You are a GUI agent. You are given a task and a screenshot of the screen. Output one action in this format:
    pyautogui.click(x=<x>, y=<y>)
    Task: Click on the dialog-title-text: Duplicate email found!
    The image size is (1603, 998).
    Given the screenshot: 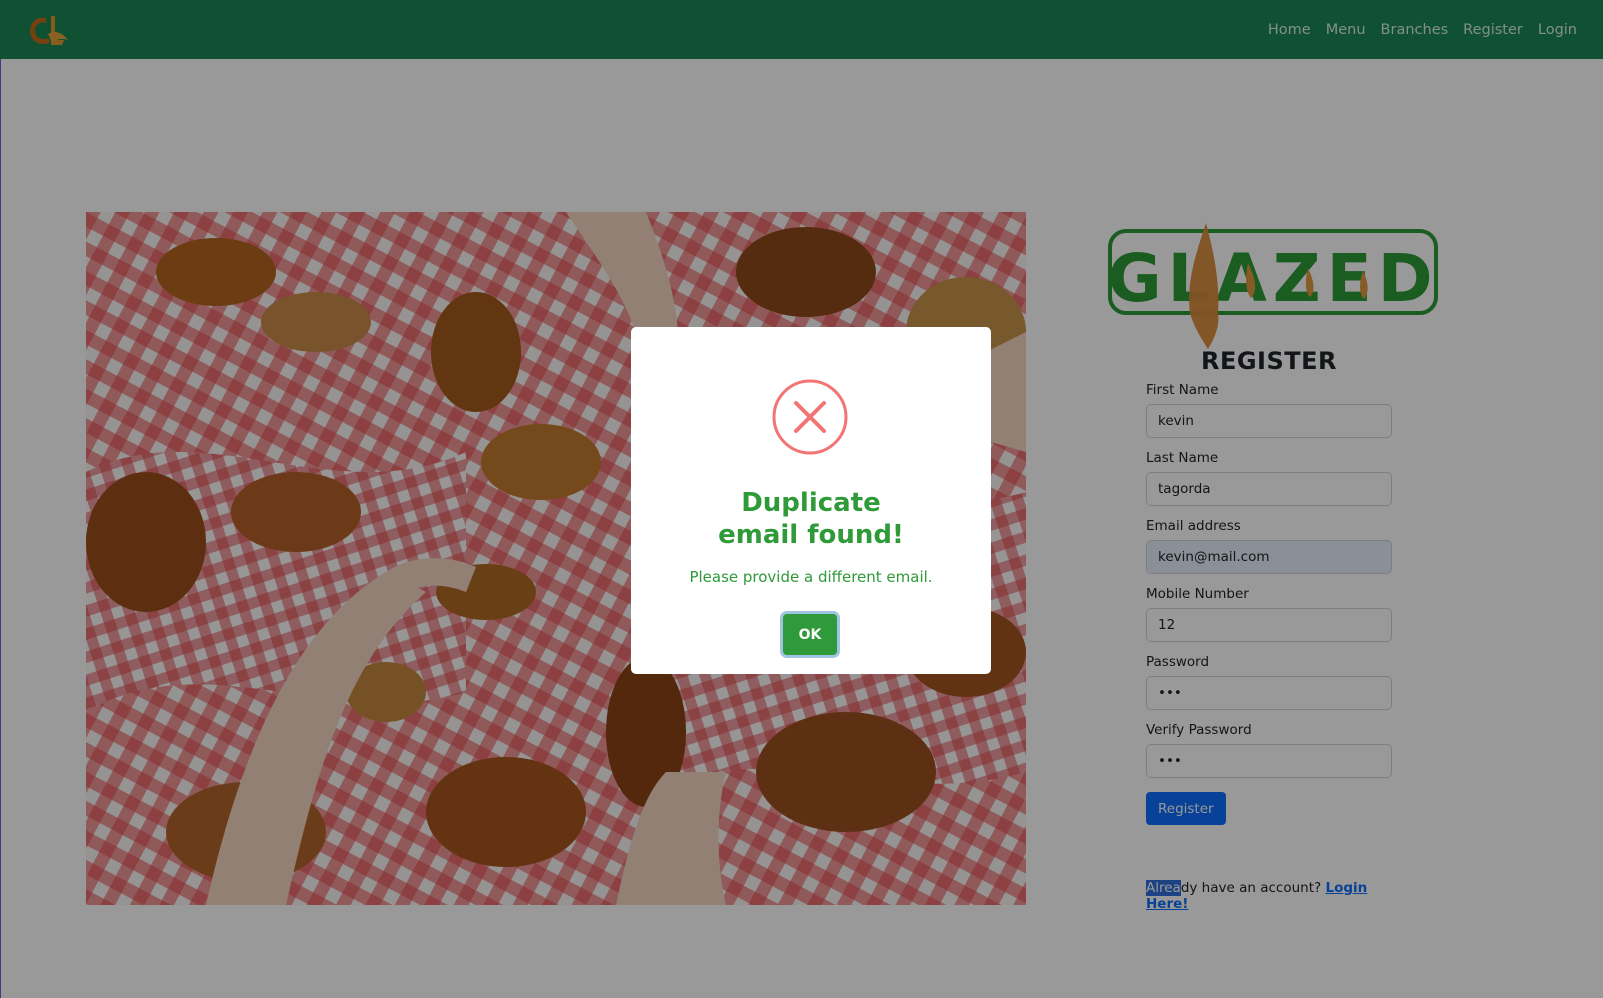 What is the action you would take?
    pyautogui.click(x=811, y=519)
    